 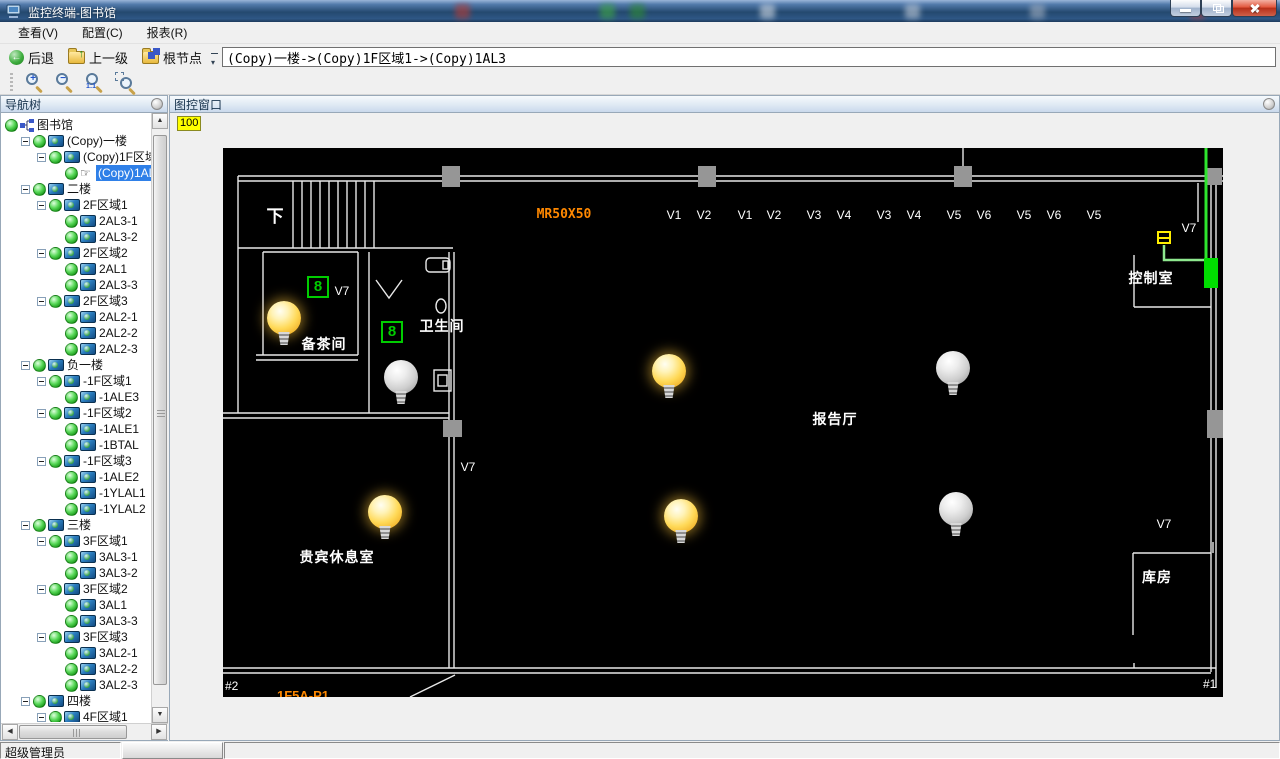 I want to click on tree-item: -1BTAL, so click(x=76, y=445).